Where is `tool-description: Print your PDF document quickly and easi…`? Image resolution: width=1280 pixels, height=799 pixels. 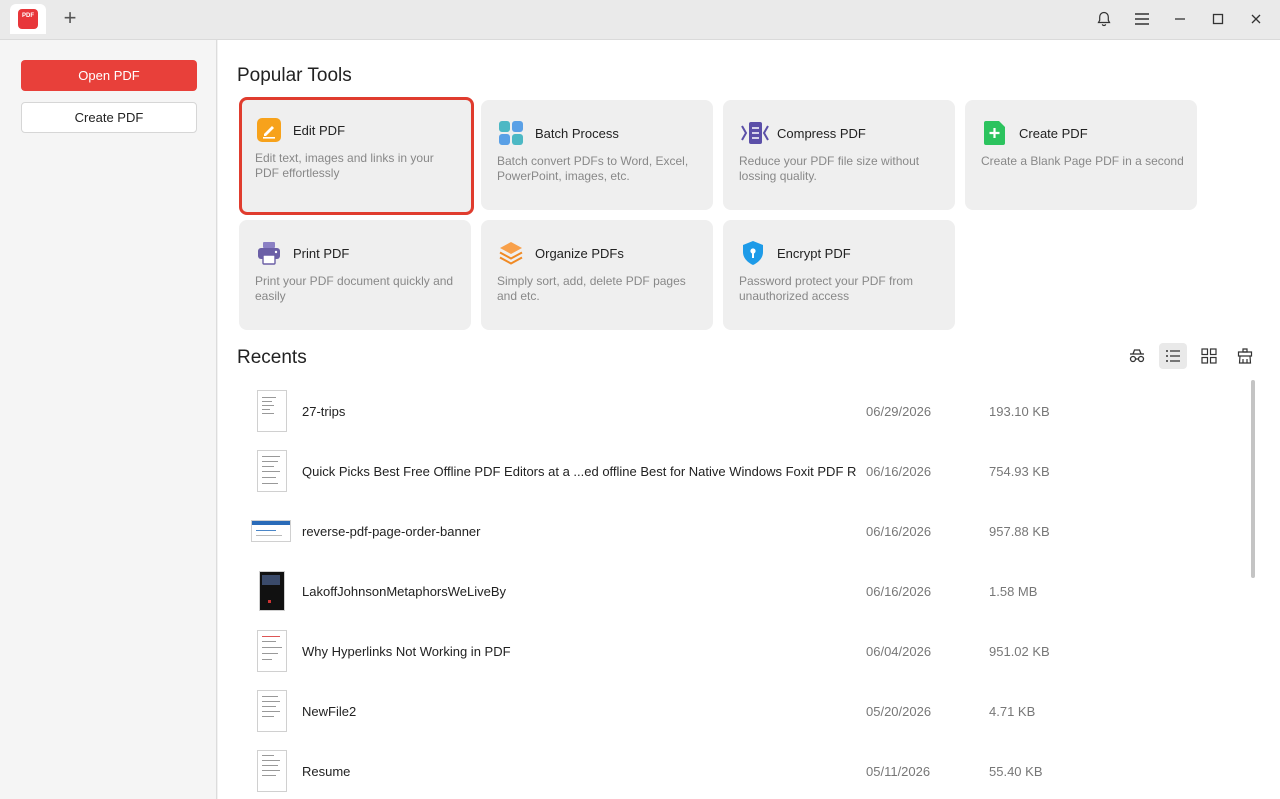
tool-description: Print your PDF document quickly and easi… is located at coordinates (354, 288).